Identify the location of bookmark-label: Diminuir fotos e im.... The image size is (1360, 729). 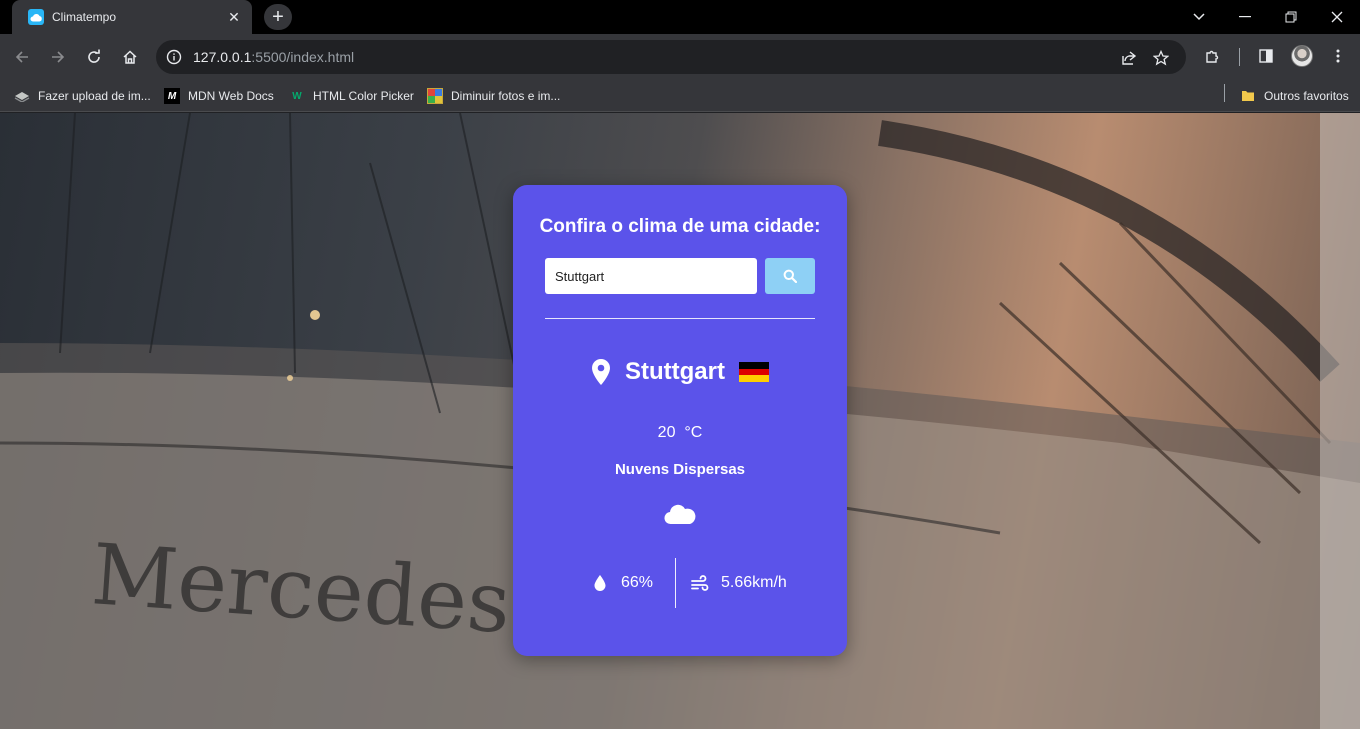
(506, 96).